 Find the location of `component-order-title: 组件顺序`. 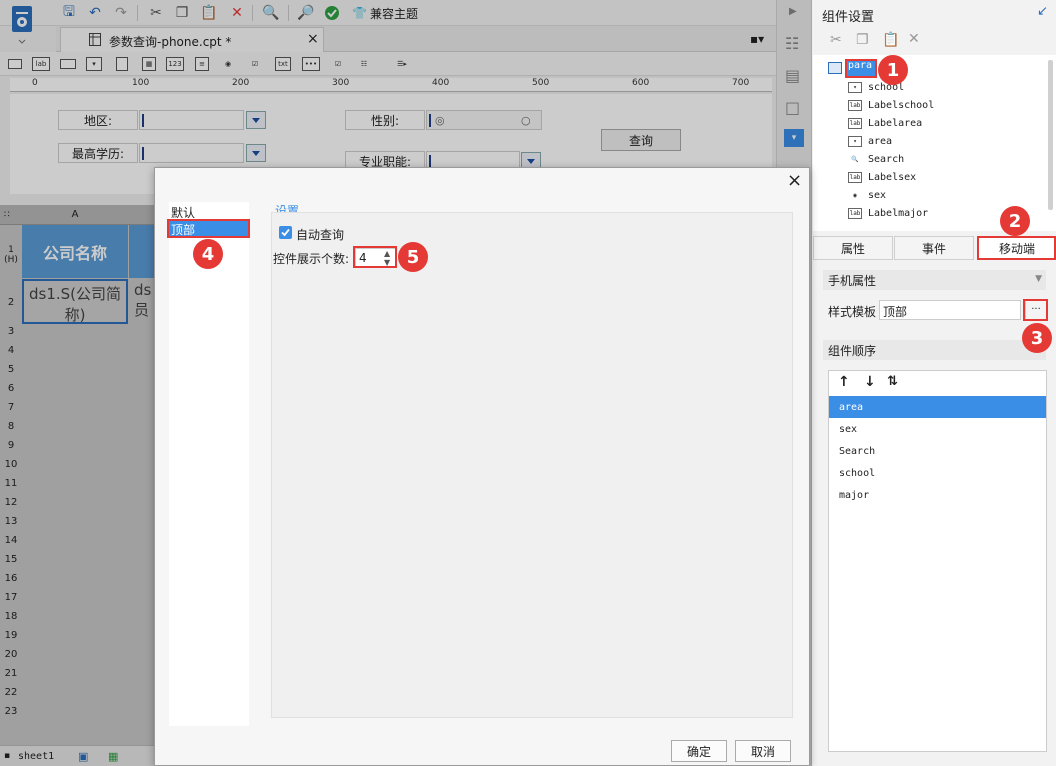

component-order-title: 组件顺序 is located at coordinates (934, 350).